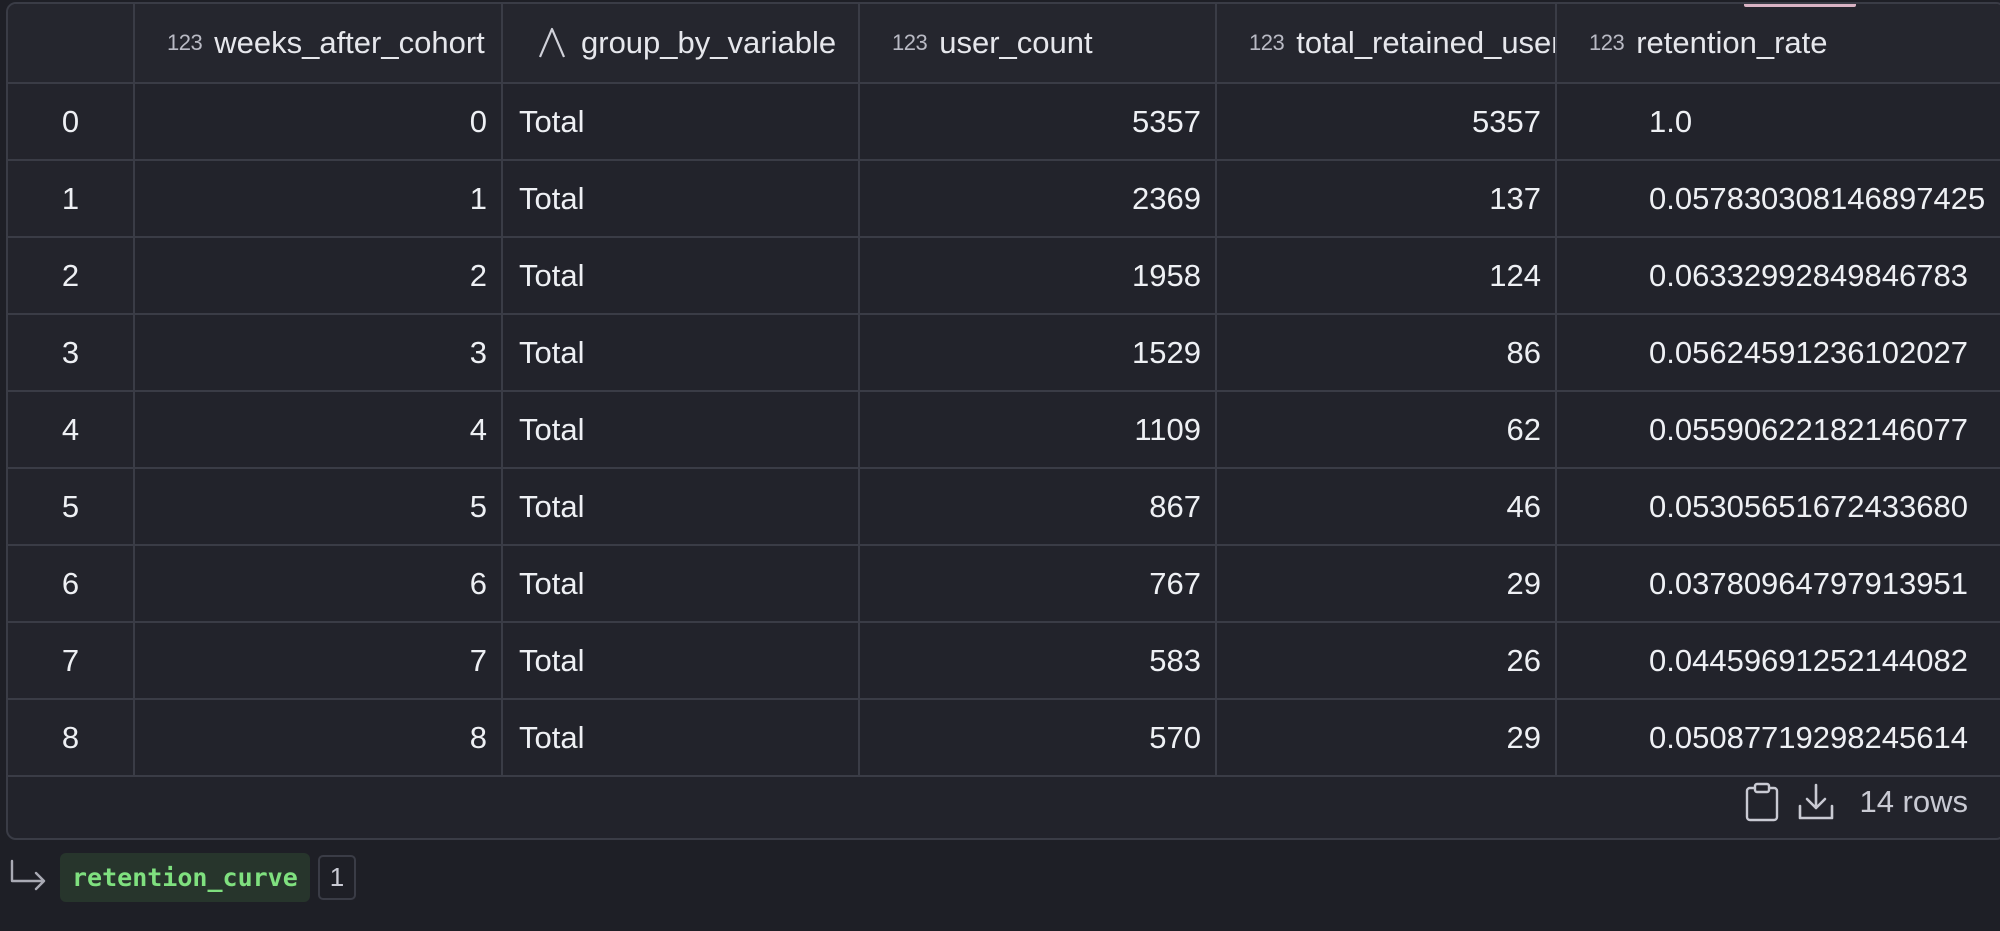 The width and height of the screenshot is (2000, 931). What do you see at coordinates (71, 44) in the screenshot?
I see `index-header` at bounding box center [71, 44].